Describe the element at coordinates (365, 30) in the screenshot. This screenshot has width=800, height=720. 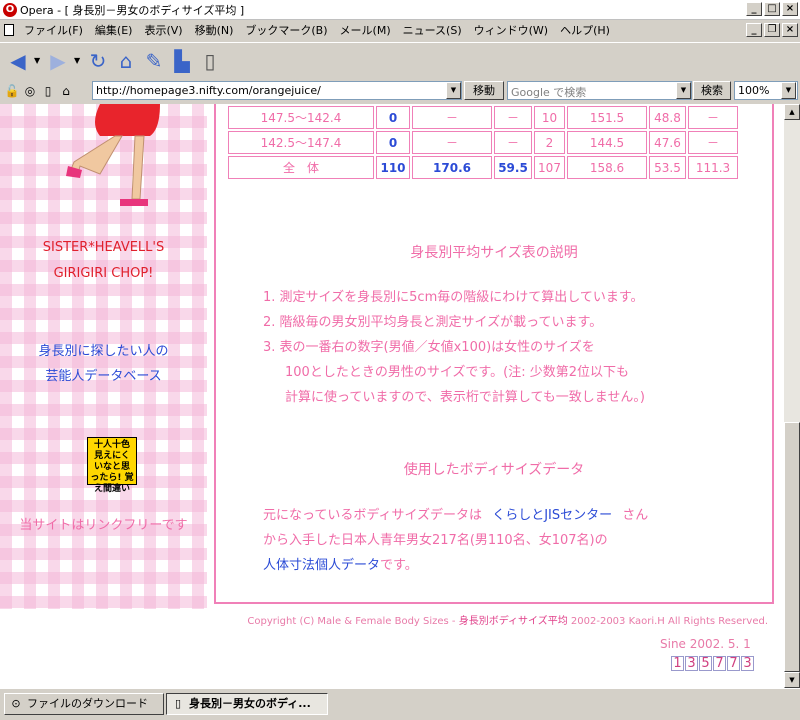
I see `menu-mail: メール(M)` at that location.